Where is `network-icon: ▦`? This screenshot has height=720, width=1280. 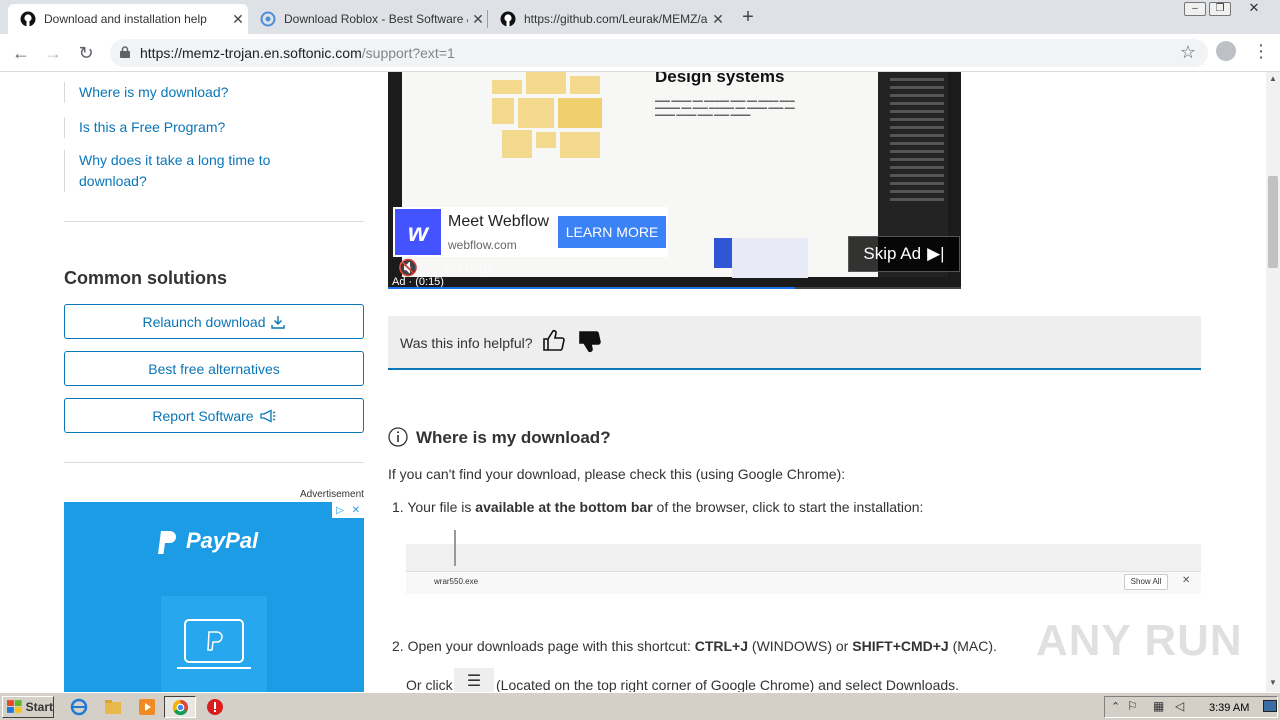
network-icon: ▦ is located at coordinates (1158, 706).